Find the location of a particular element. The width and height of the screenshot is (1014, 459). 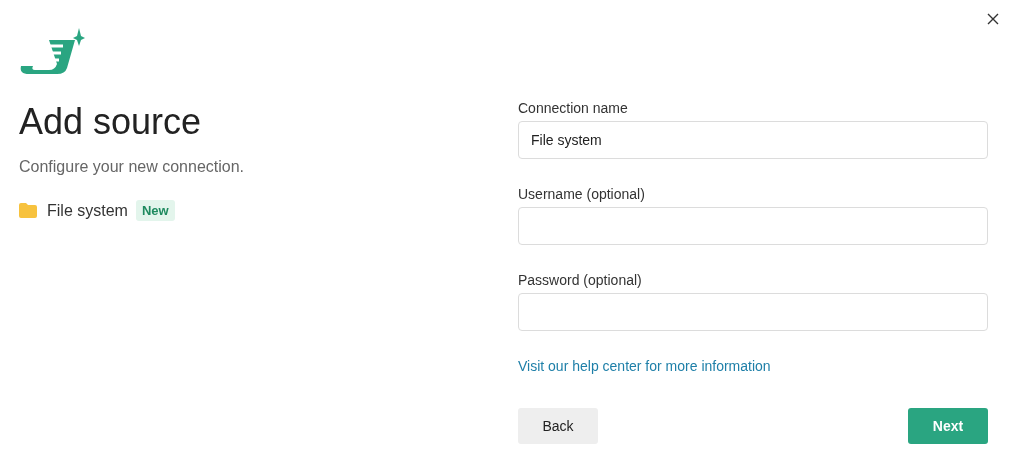

help-link: Visit our help center for more information is located at coordinates (644, 366).